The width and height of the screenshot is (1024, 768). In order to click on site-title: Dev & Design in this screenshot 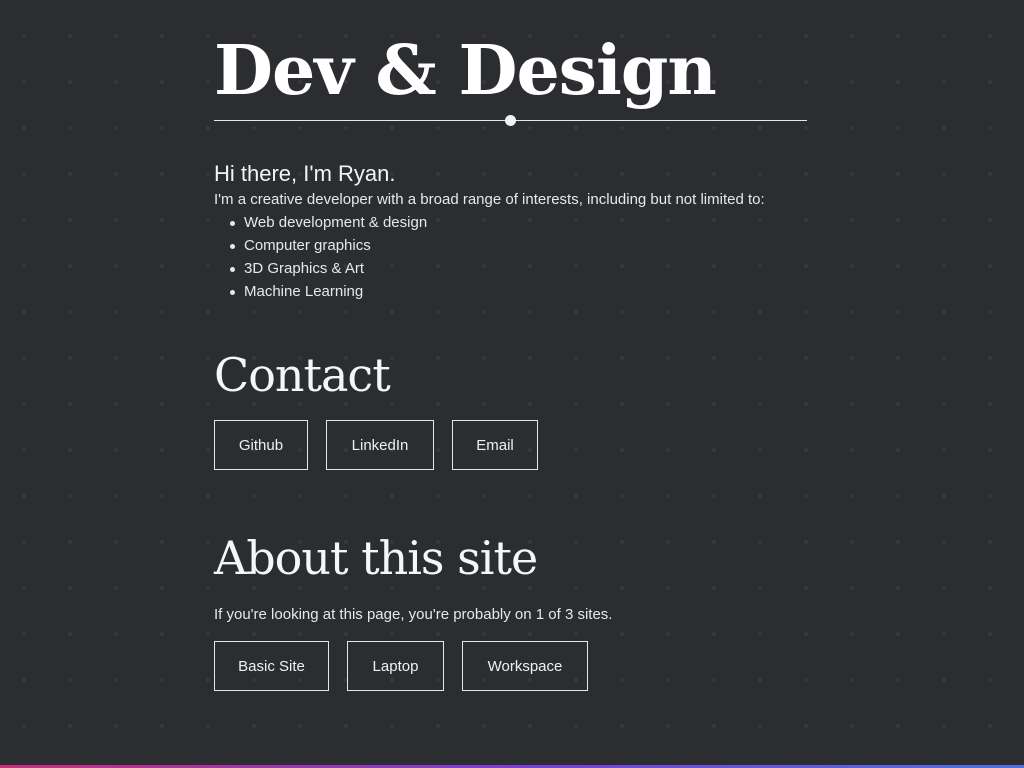, I will do `click(465, 71)`.